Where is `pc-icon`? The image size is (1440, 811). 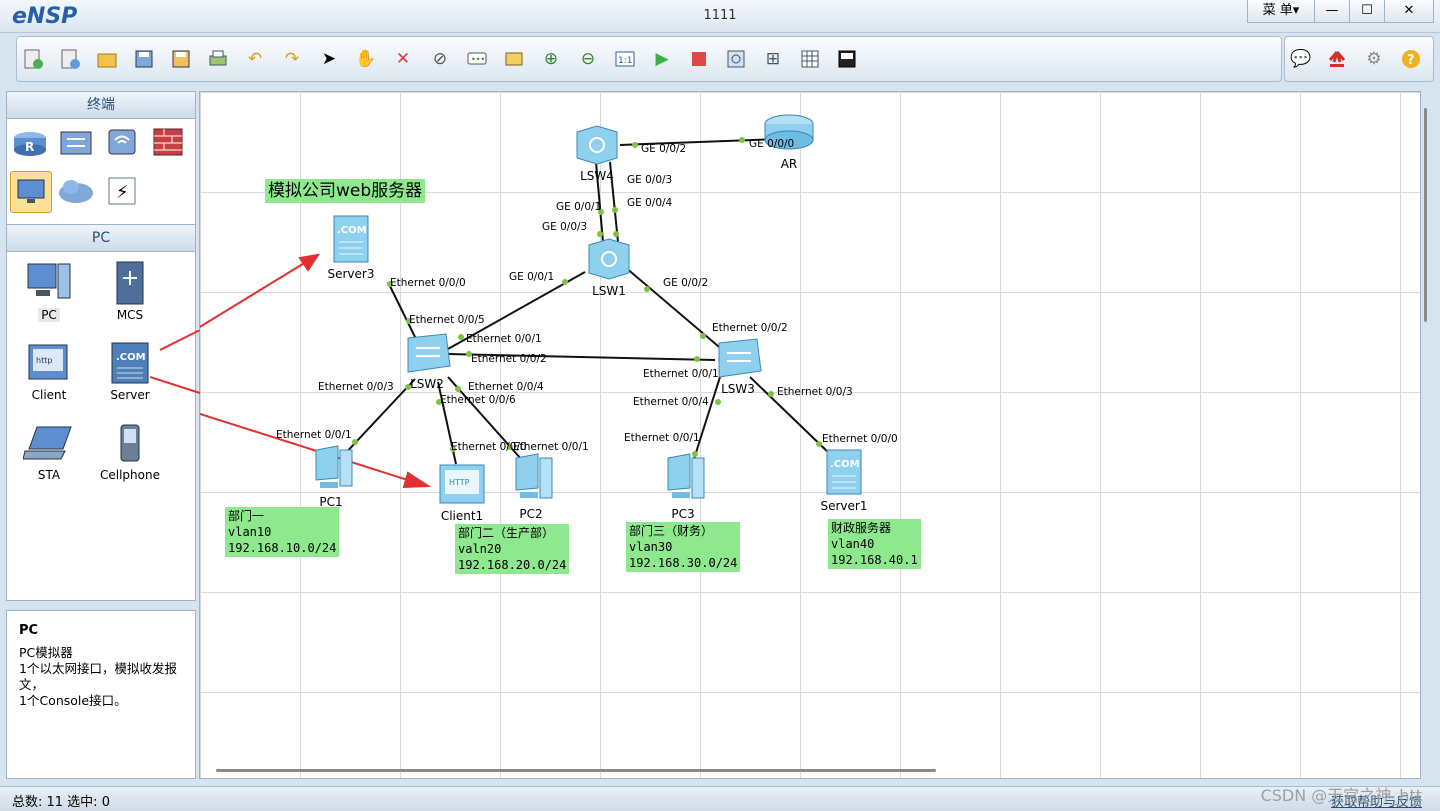 pc-icon is located at coordinates (49, 283).